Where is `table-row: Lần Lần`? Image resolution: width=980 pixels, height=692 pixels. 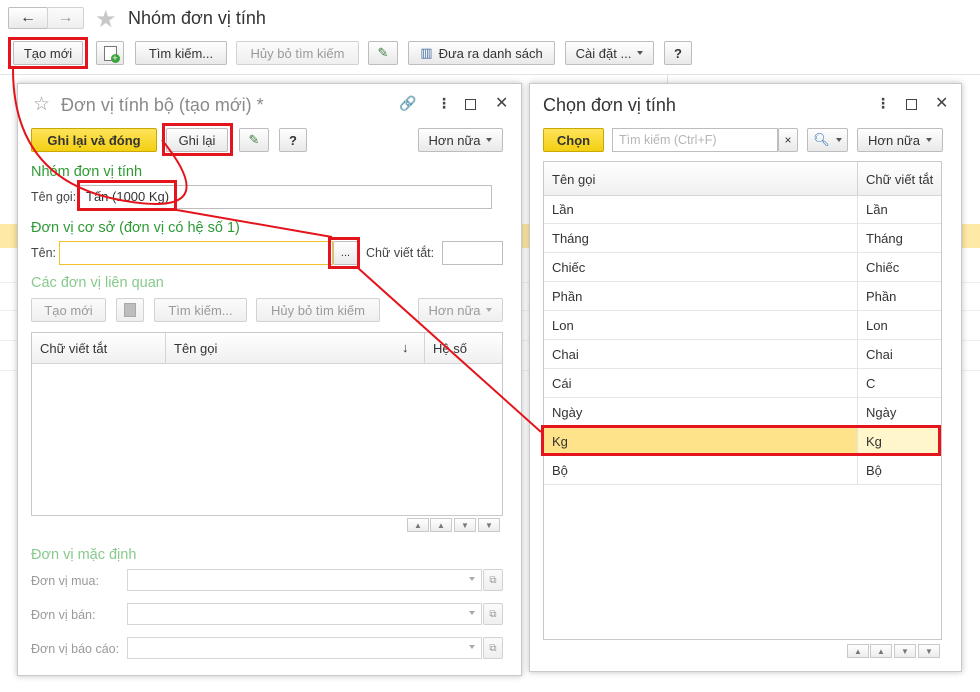 table-row: Lần Lần is located at coordinates (742, 209).